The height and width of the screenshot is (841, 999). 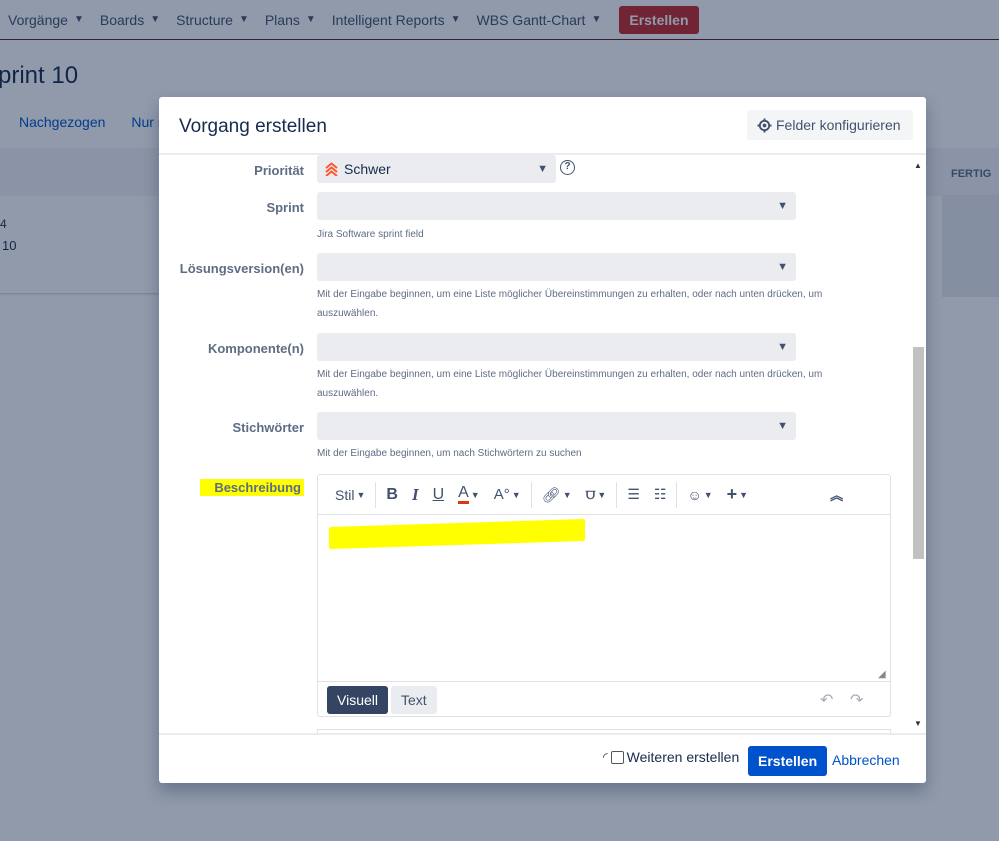 I want to click on create-button: Erstellen, so click(x=788, y=761).